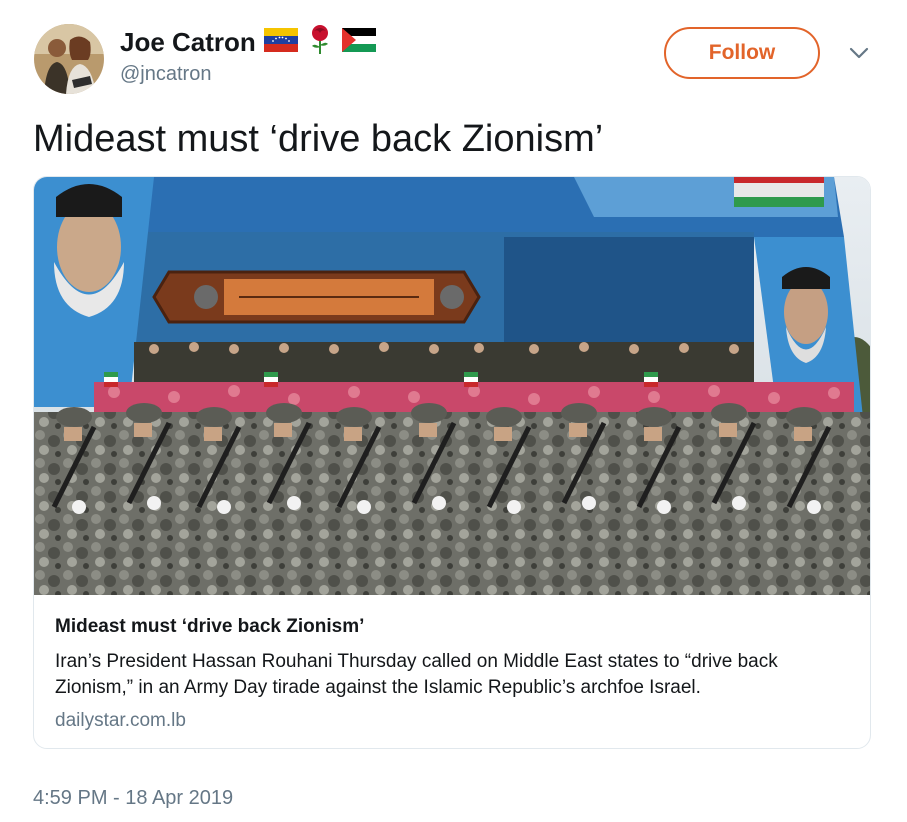  I want to click on avatar, so click(69, 59).